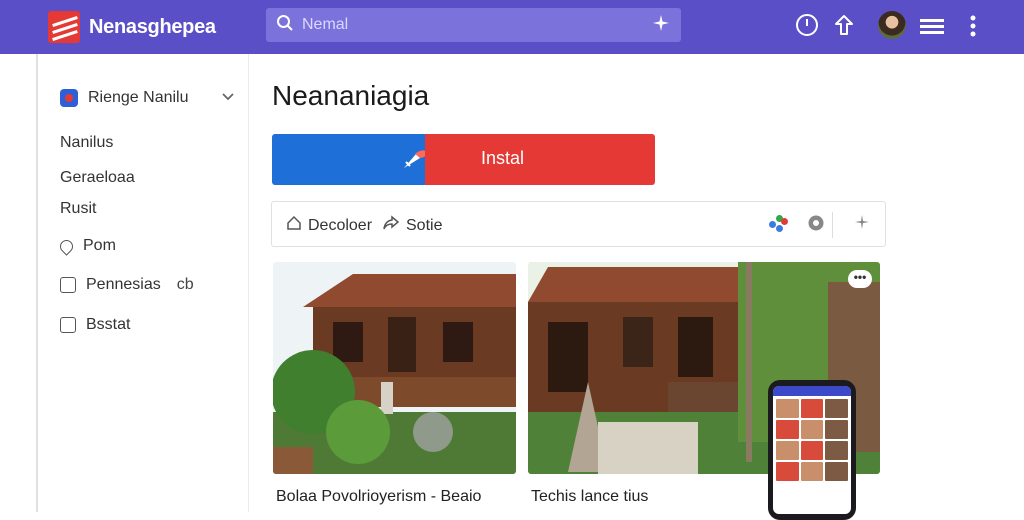  I want to click on sidebar-item-bsstat: Bsstat, so click(95, 325).